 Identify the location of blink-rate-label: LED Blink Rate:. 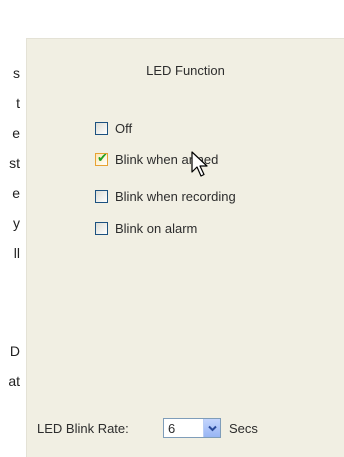
(83, 428).